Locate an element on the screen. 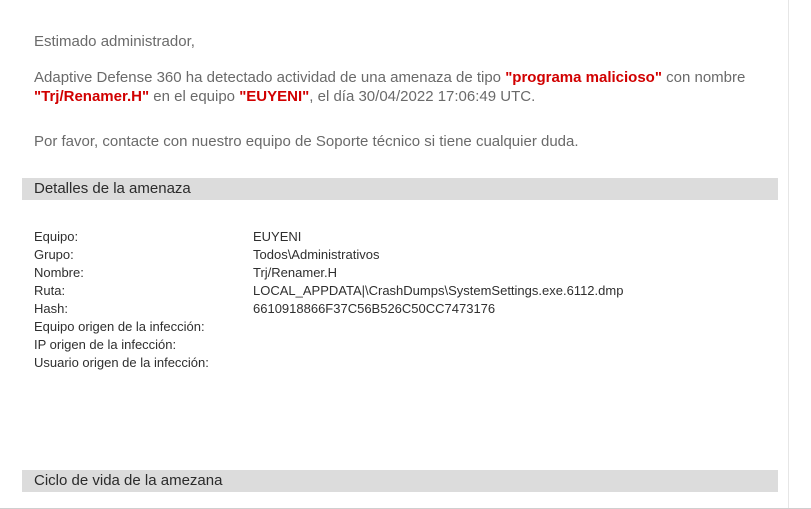 The width and height of the screenshot is (811, 509). detail-label: Usuario origen de la infección: is located at coordinates (121, 362).